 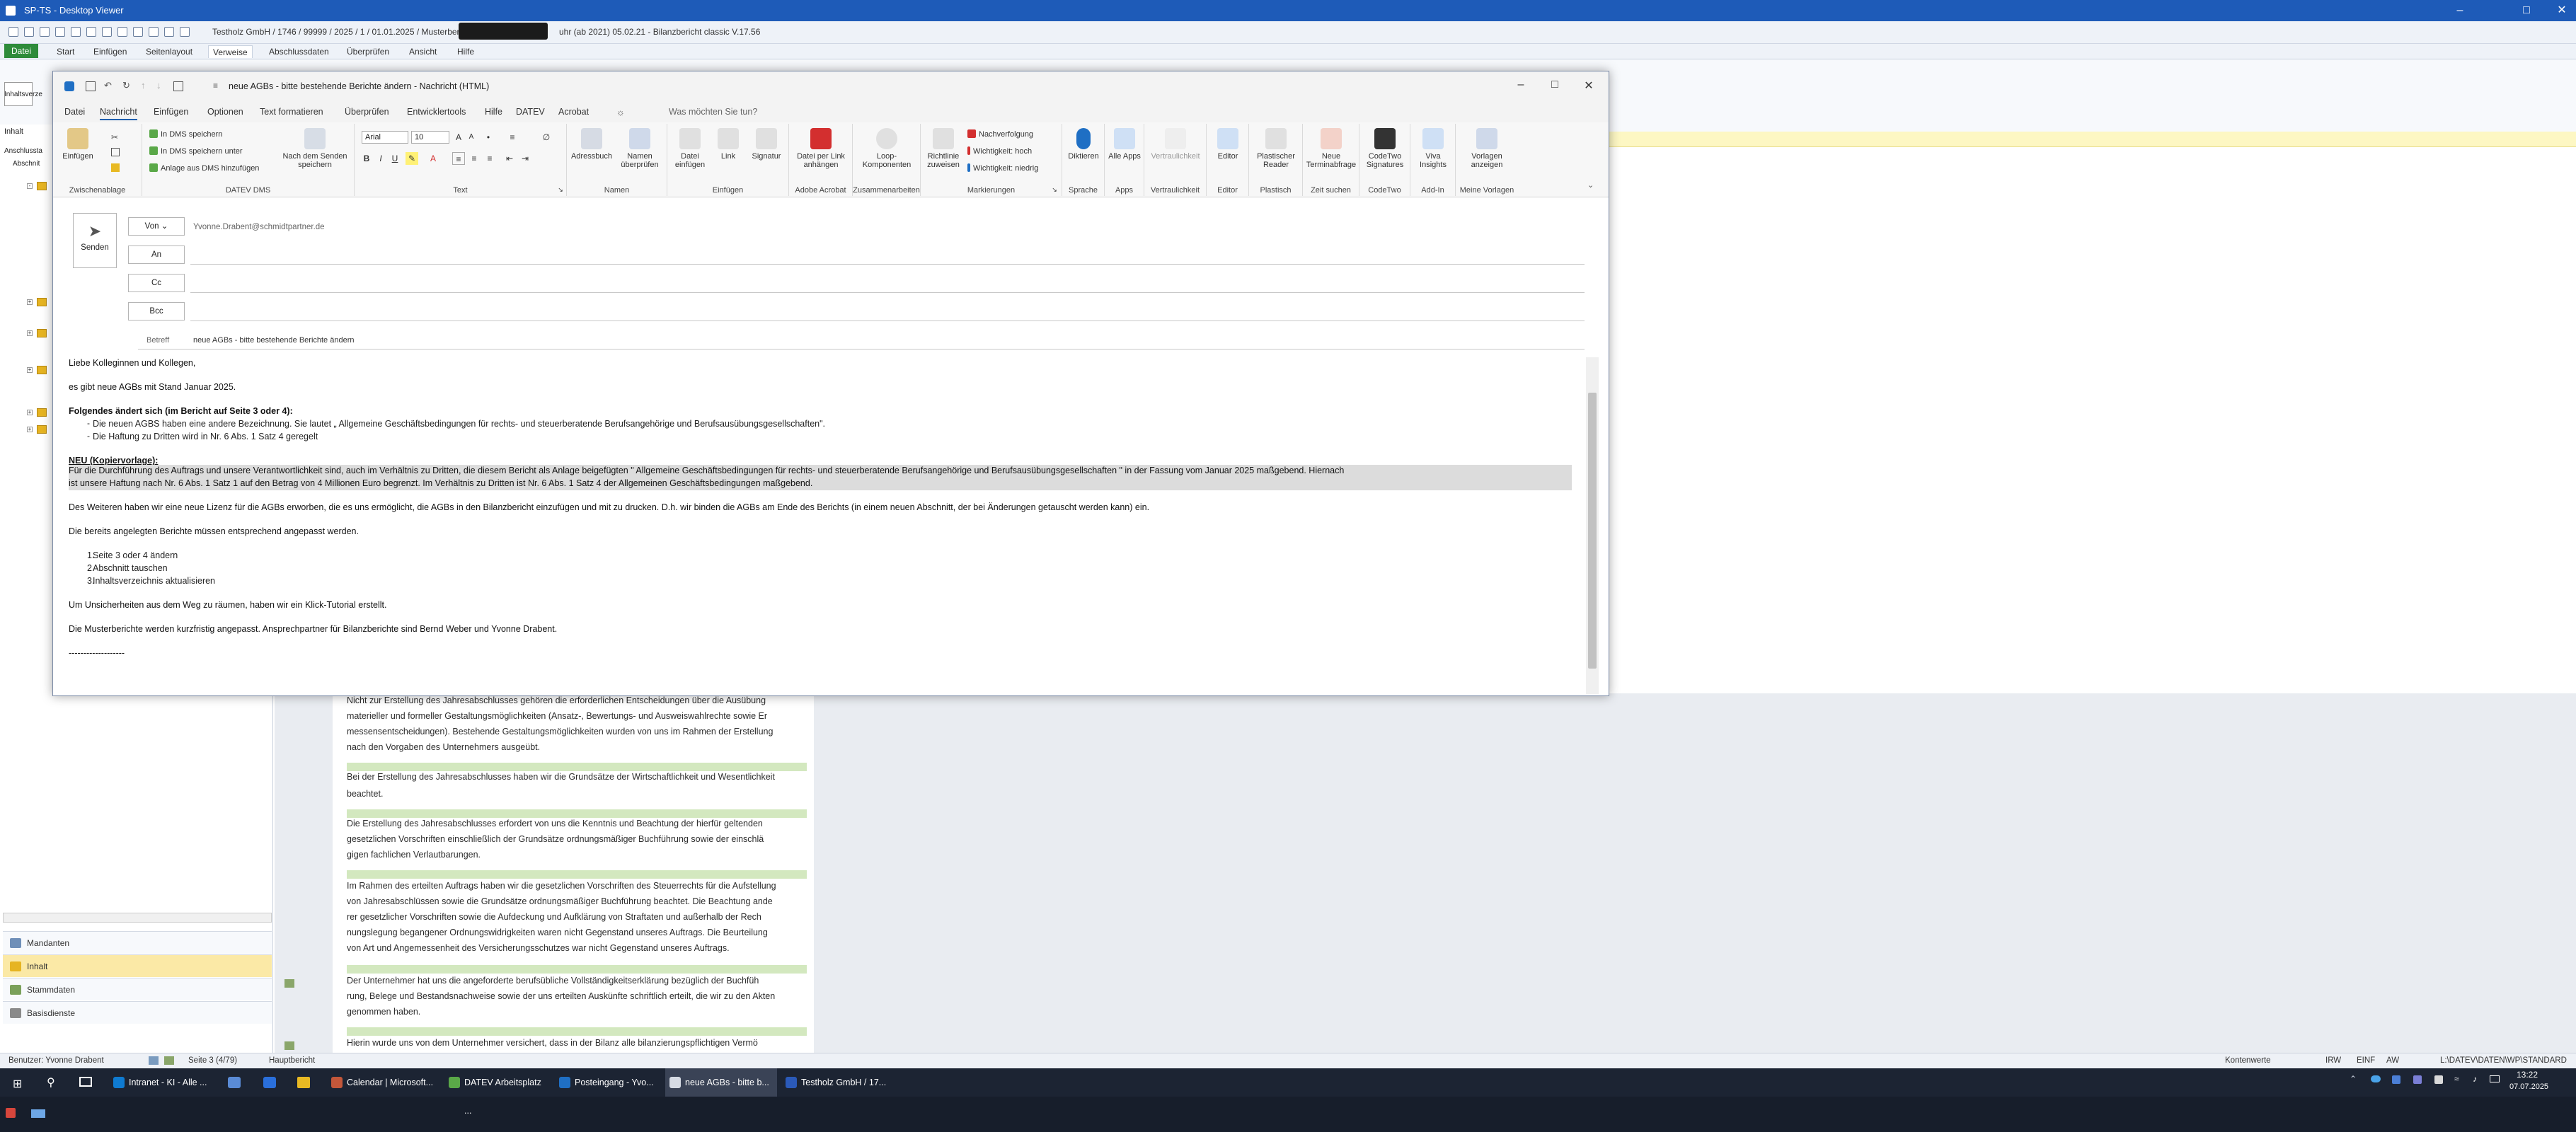 What do you see at coordinates (156, 255) in the screenshot?
I see `to-button: An` at bounding box center [156, 255].